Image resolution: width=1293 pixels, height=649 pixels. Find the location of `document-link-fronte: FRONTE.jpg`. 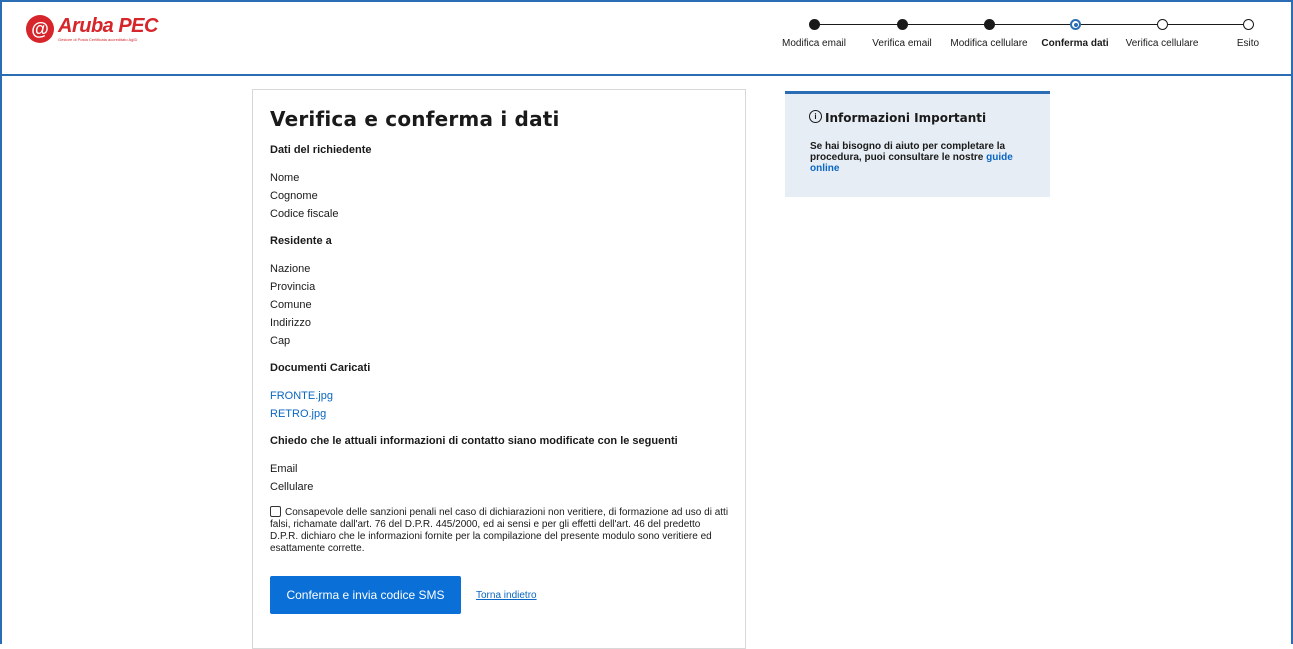

document-link-fronte: FRONTE.jpg is located at coordinates (301, 396).